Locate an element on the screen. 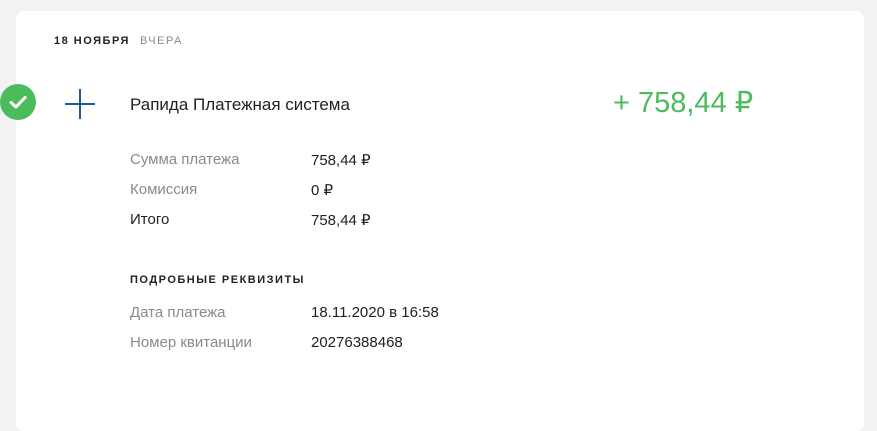 This screenshot has width=877, height=431. detail-label: Итого is located at coordinates (150, 219).